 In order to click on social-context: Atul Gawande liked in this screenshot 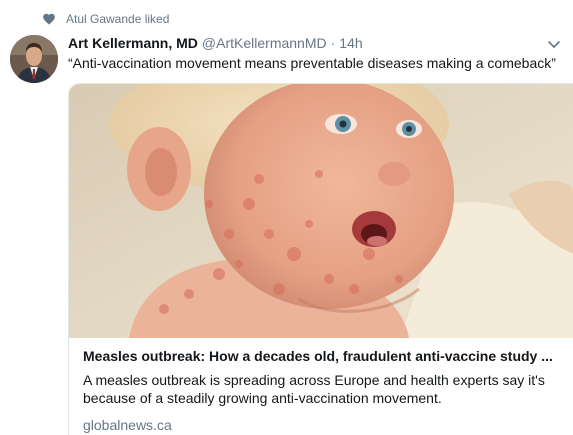, I will do `click(105, 19)`.